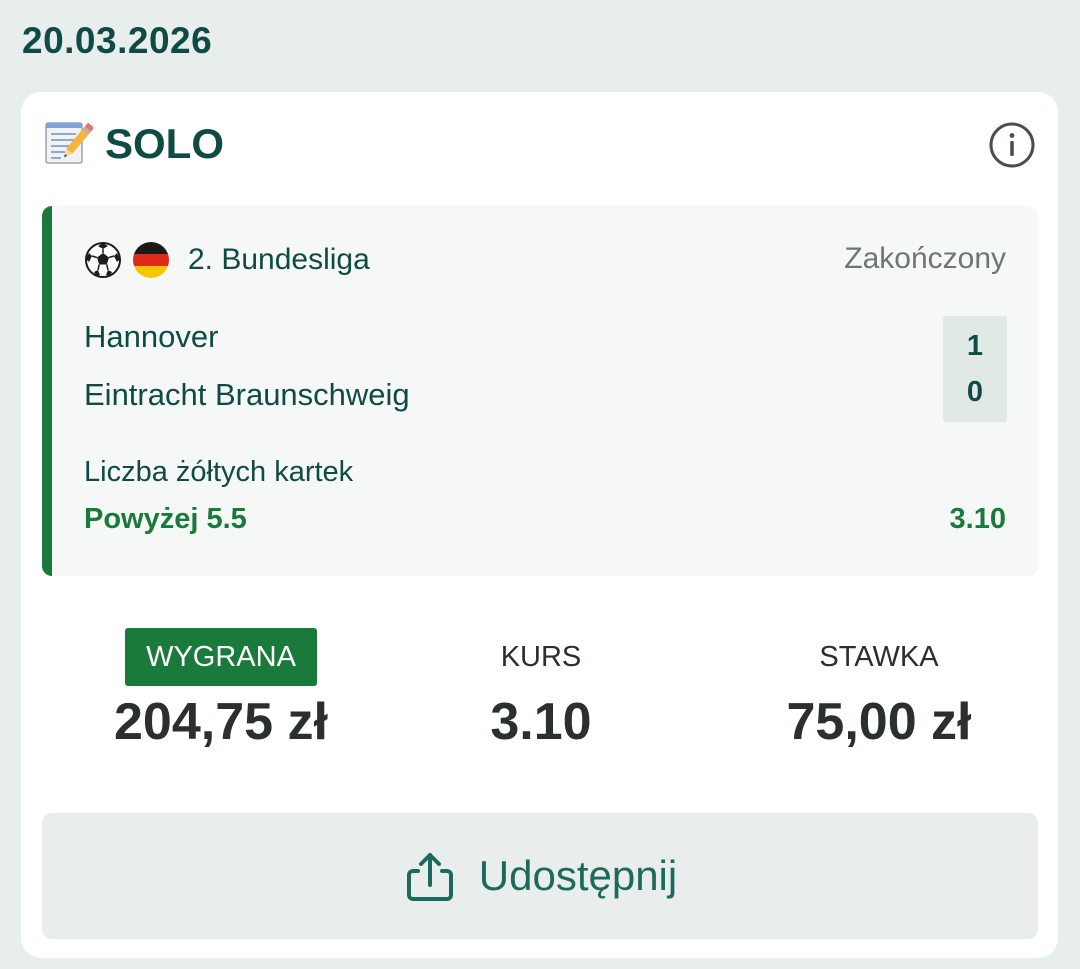  What do you see at coordinates (151, 336) in the screenshot?
I see `home-team: Hannover` at bounding box center [151, 336].